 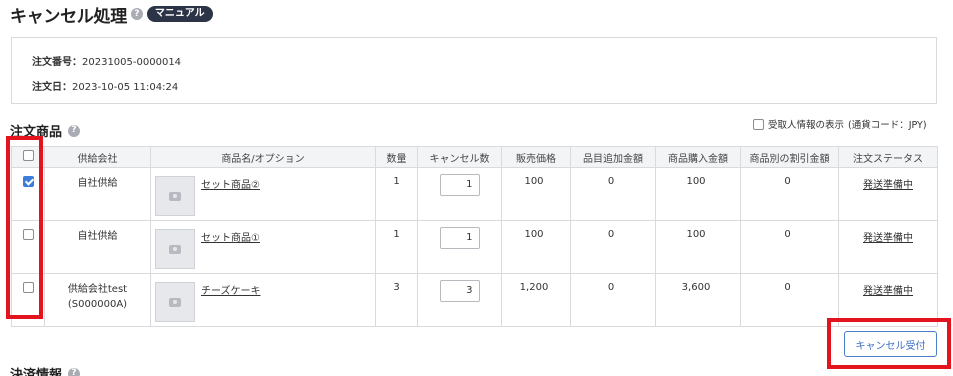 What do you see at coordinates (459, 157) in the screenshot?
I see `column-header: キャンセル数` at bounding box center [459, 157].